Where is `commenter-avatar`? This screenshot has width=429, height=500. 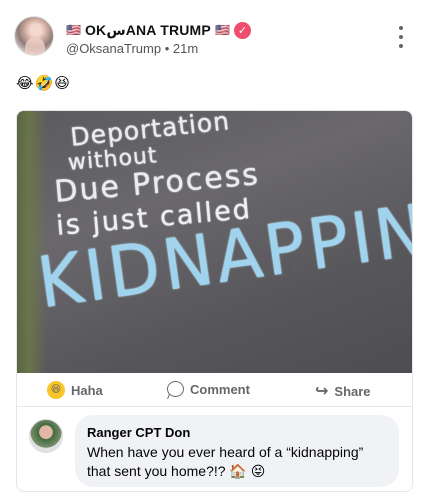 commenter-avatar is located at coordinates (46, 436).